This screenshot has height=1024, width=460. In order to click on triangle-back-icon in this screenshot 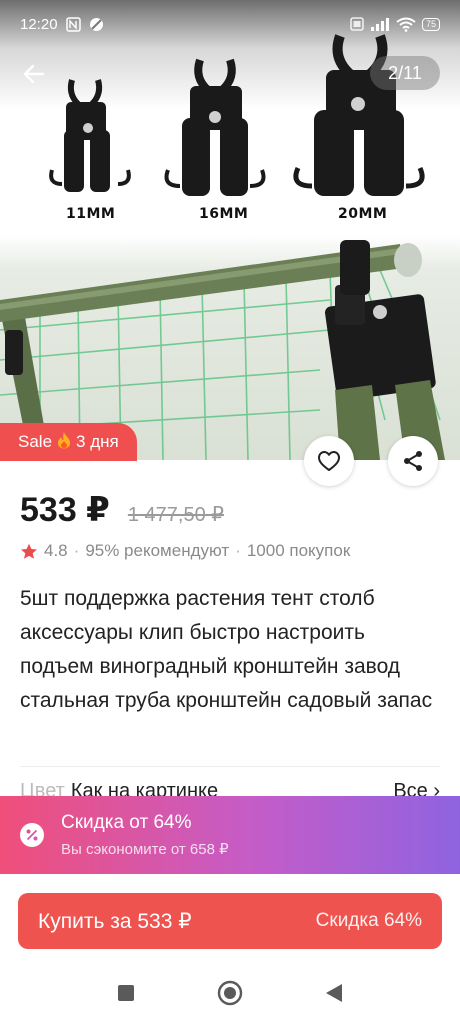, I will do `click(334, 992)`.